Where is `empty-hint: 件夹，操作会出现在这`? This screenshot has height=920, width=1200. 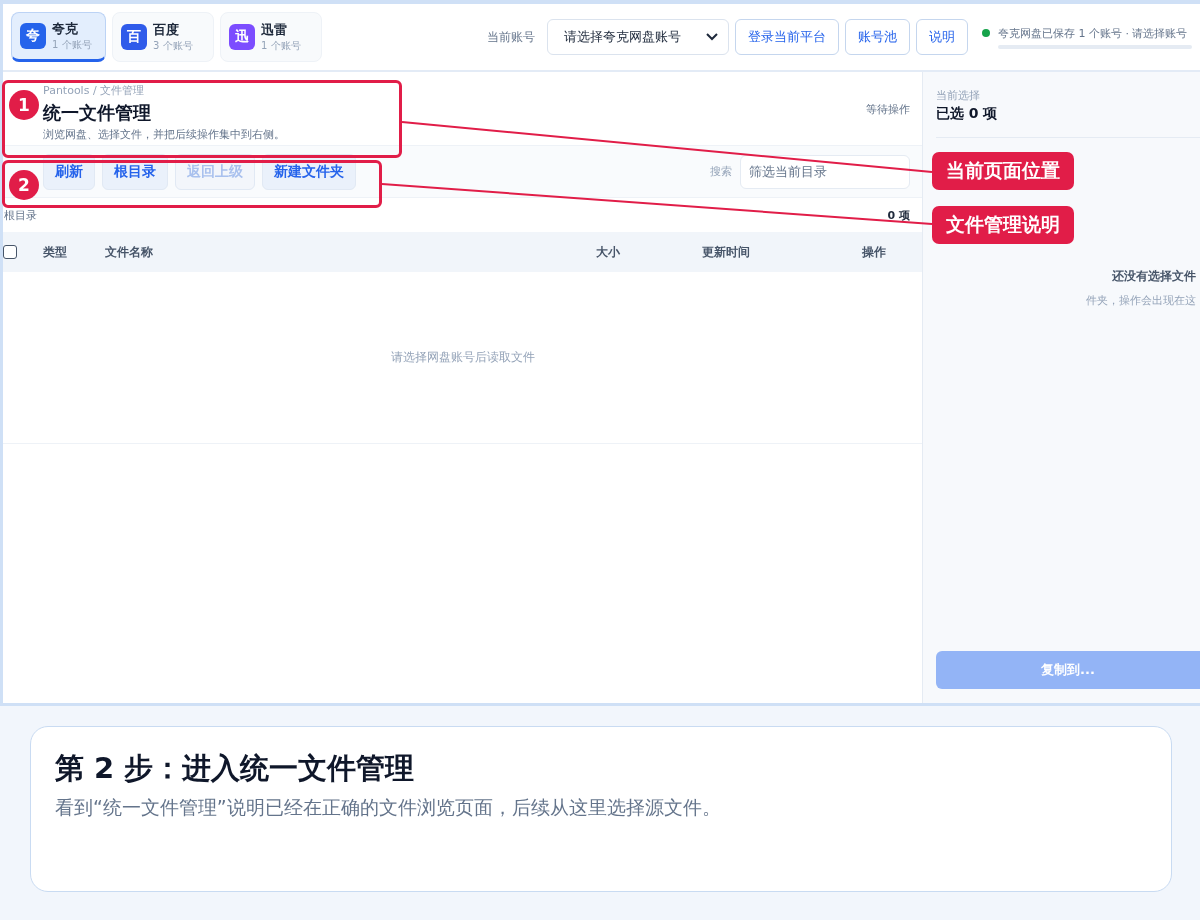
empty-hint: 件夹，操作会出现在这 is located at coordinates (1141, 300).